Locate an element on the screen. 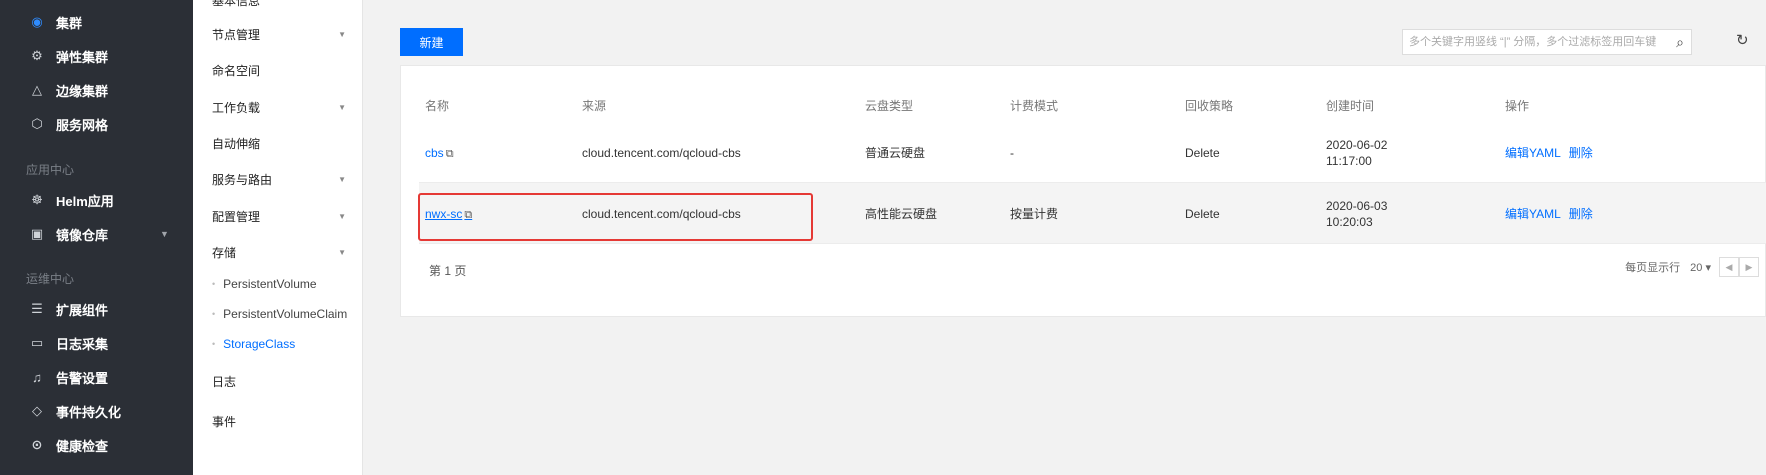  log-icon: ▭ is located at coordinates (37, 342).